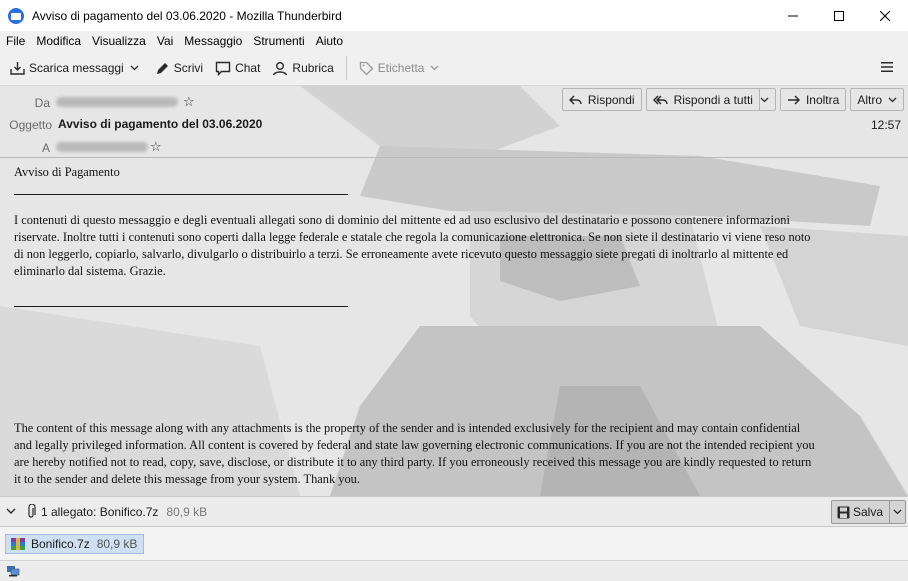 Image resolution: width=908 pixels, height=581 pixels. Describe the element at coordinates (248, 68) in the screenshot. I see `chat-label: Chat` at that location.